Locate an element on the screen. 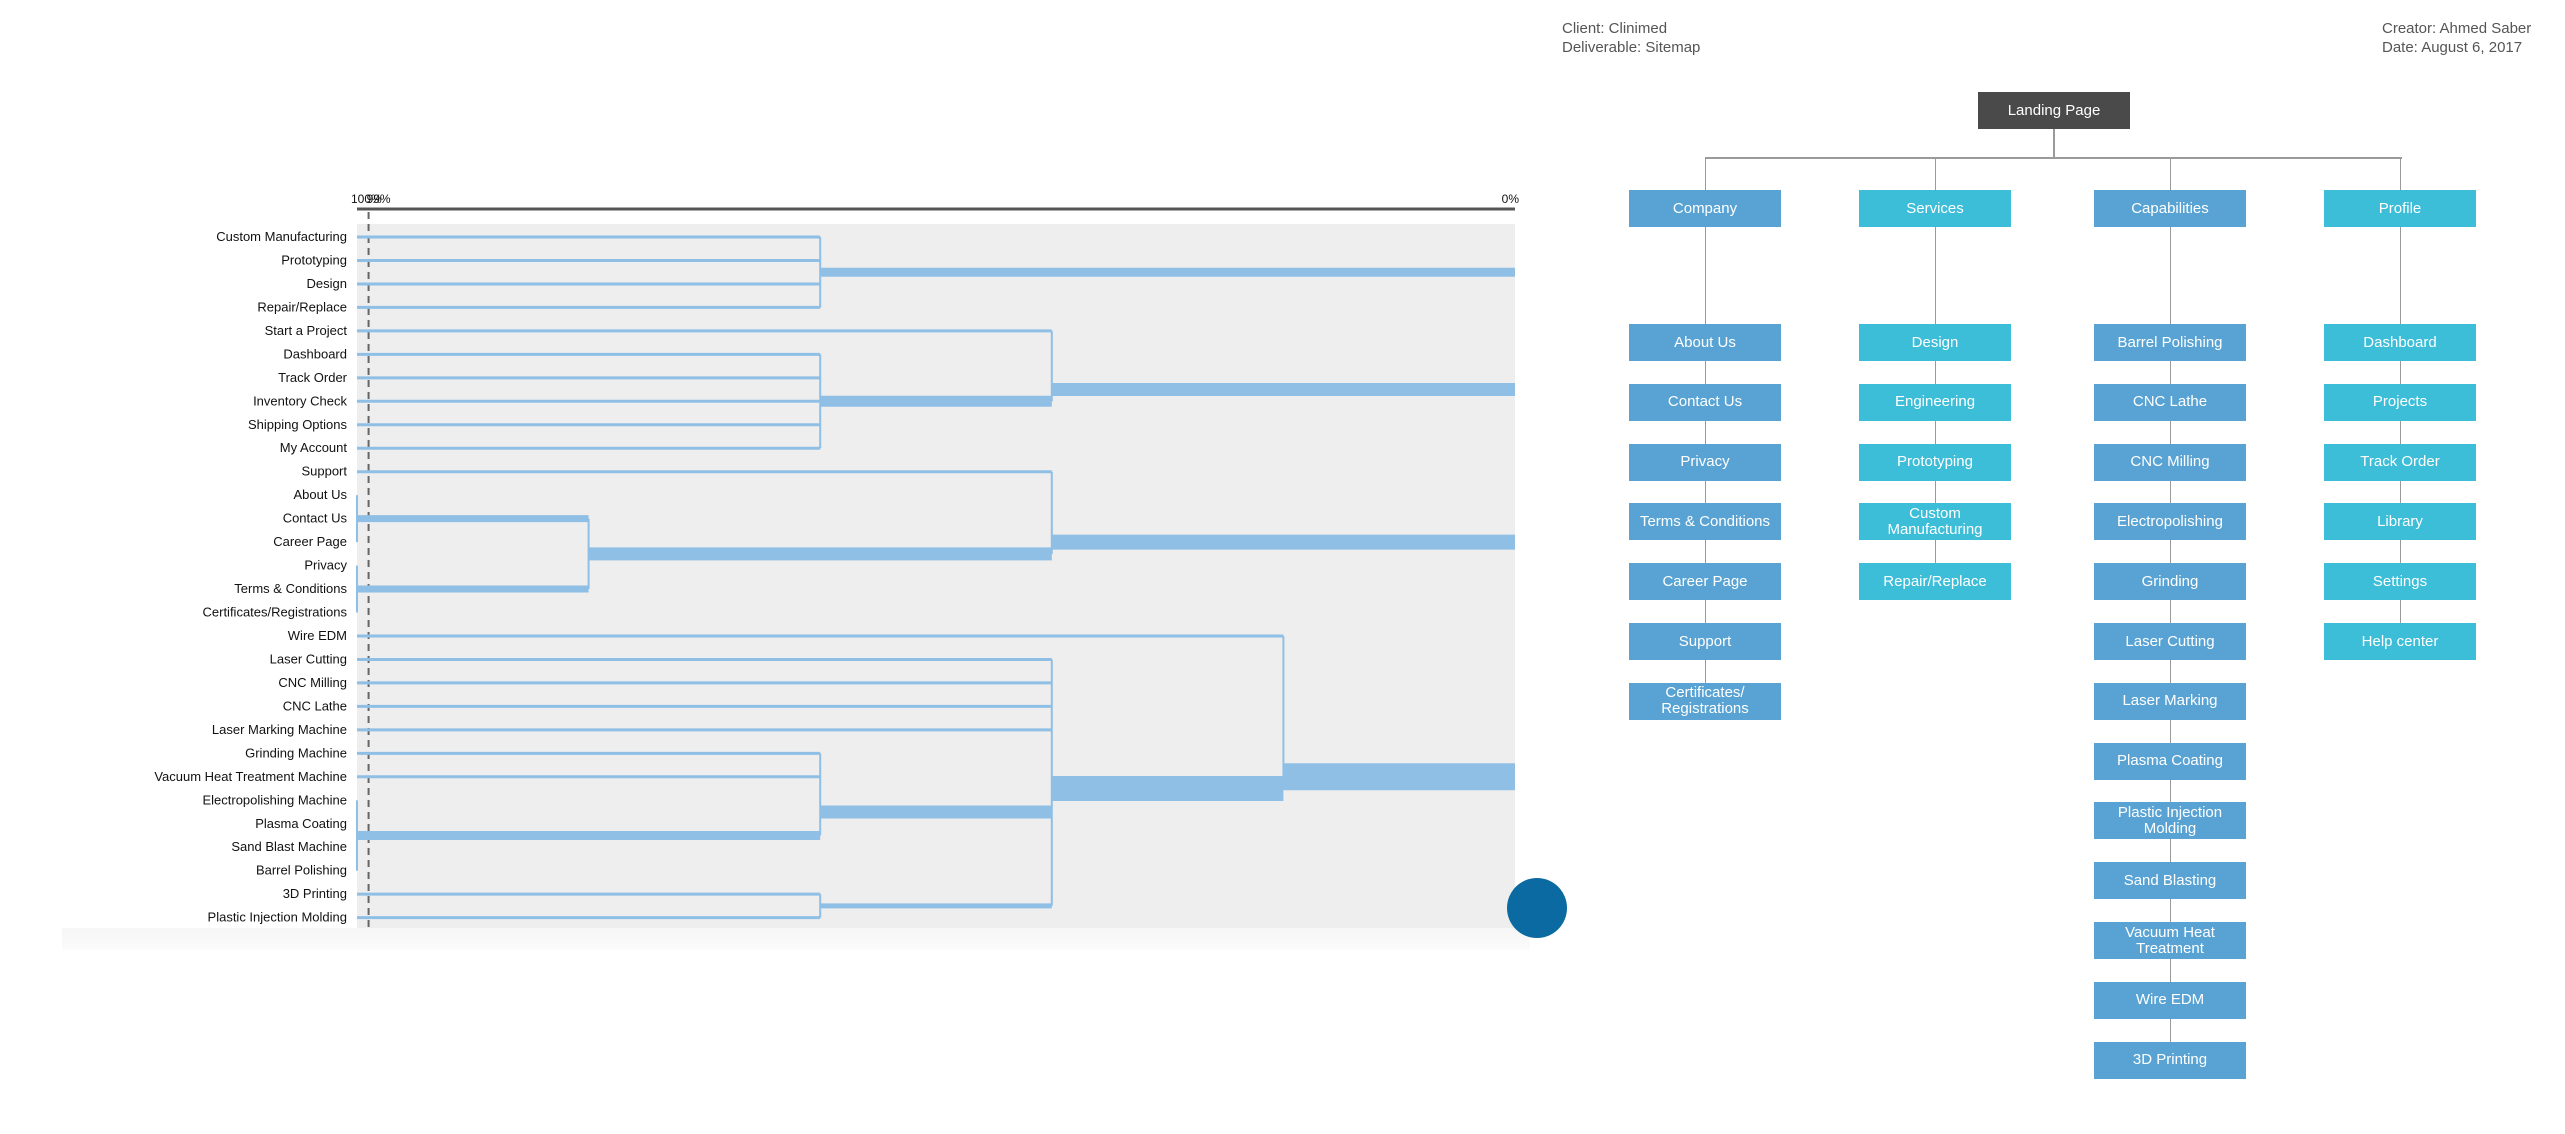 The height and width of the screenshot is (1134, 2565). node-label: Certificates/ Registrations is located at coordinates (1705, 701).